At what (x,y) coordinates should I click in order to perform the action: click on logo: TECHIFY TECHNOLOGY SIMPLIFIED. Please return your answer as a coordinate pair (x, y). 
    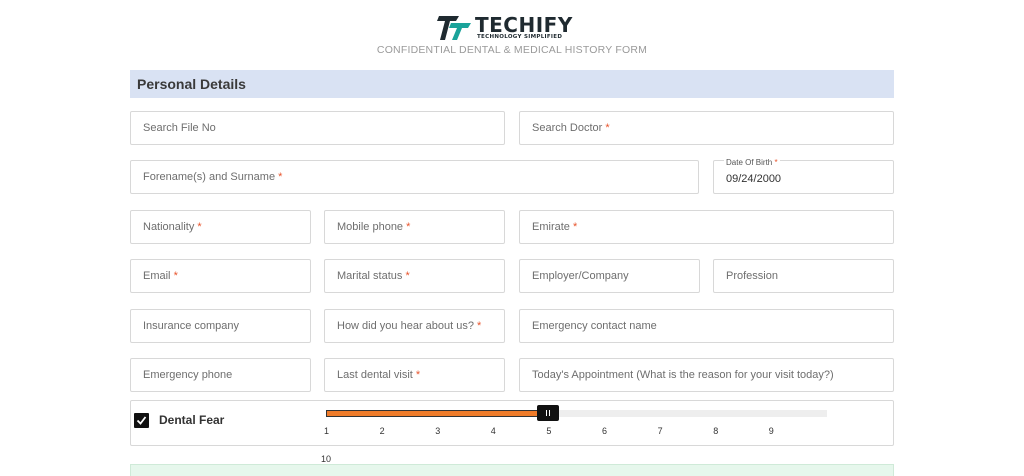
    Looking at the image, I should click on (512, 29).